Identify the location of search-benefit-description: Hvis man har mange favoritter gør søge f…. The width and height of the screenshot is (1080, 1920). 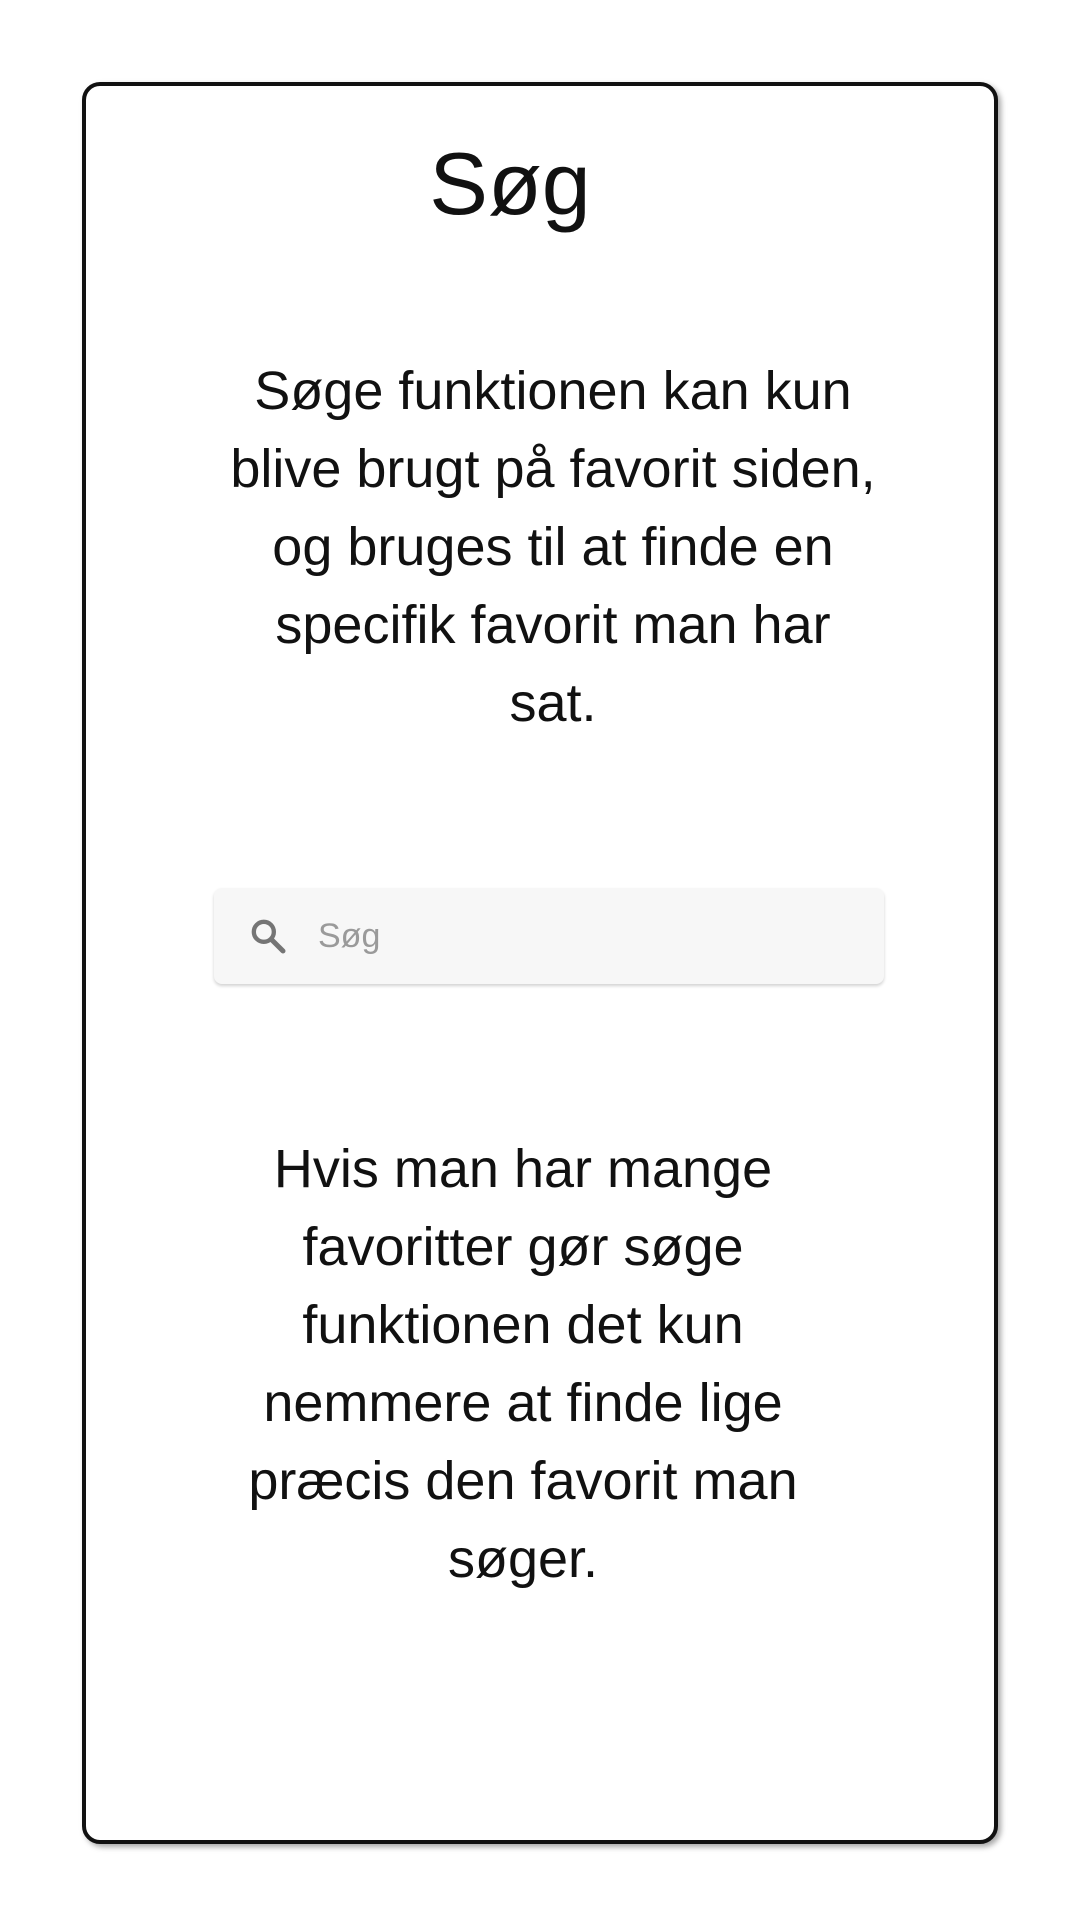
(523, 1364).